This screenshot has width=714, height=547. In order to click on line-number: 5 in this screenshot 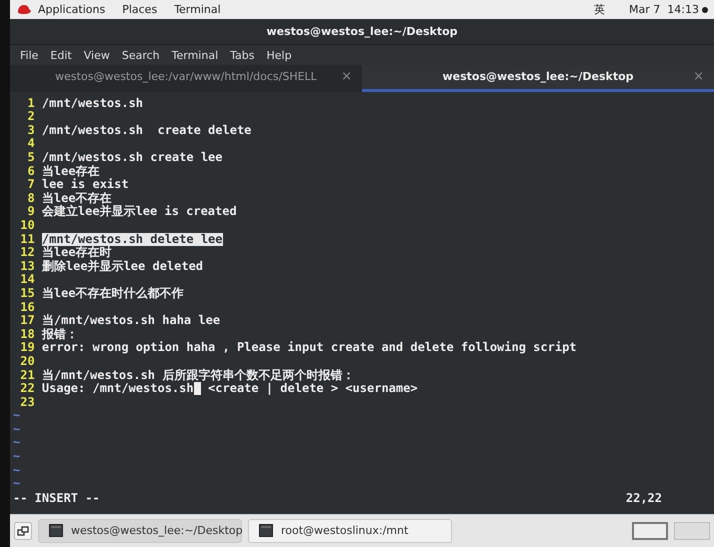, I will do `click(30, 158)`.